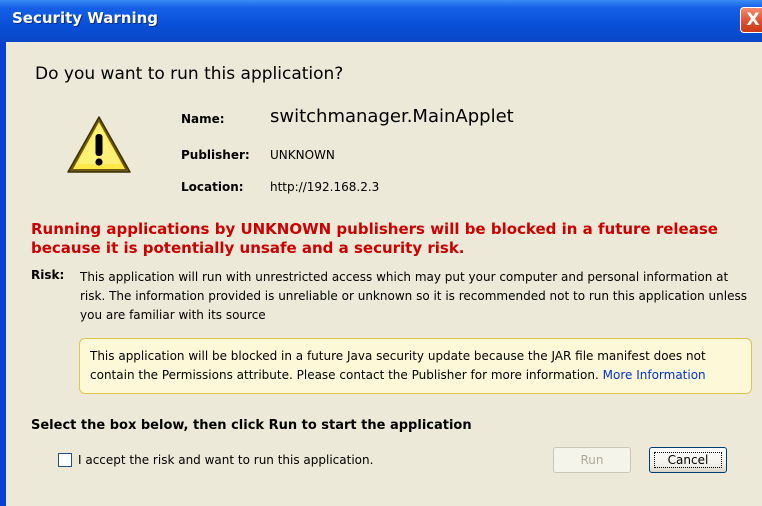  Describe the element at coordinates (99, 144) in the screenshot. I see `warning-triangle-icon` at that location.